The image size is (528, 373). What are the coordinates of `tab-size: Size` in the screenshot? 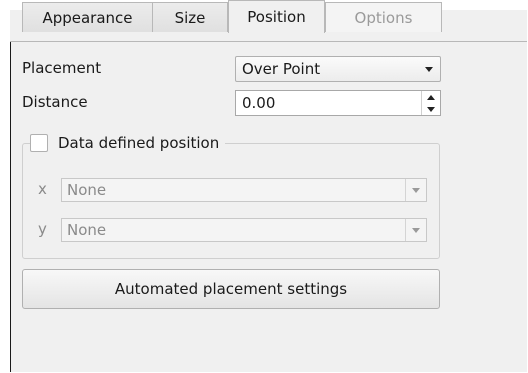 It's located at (190, 17).